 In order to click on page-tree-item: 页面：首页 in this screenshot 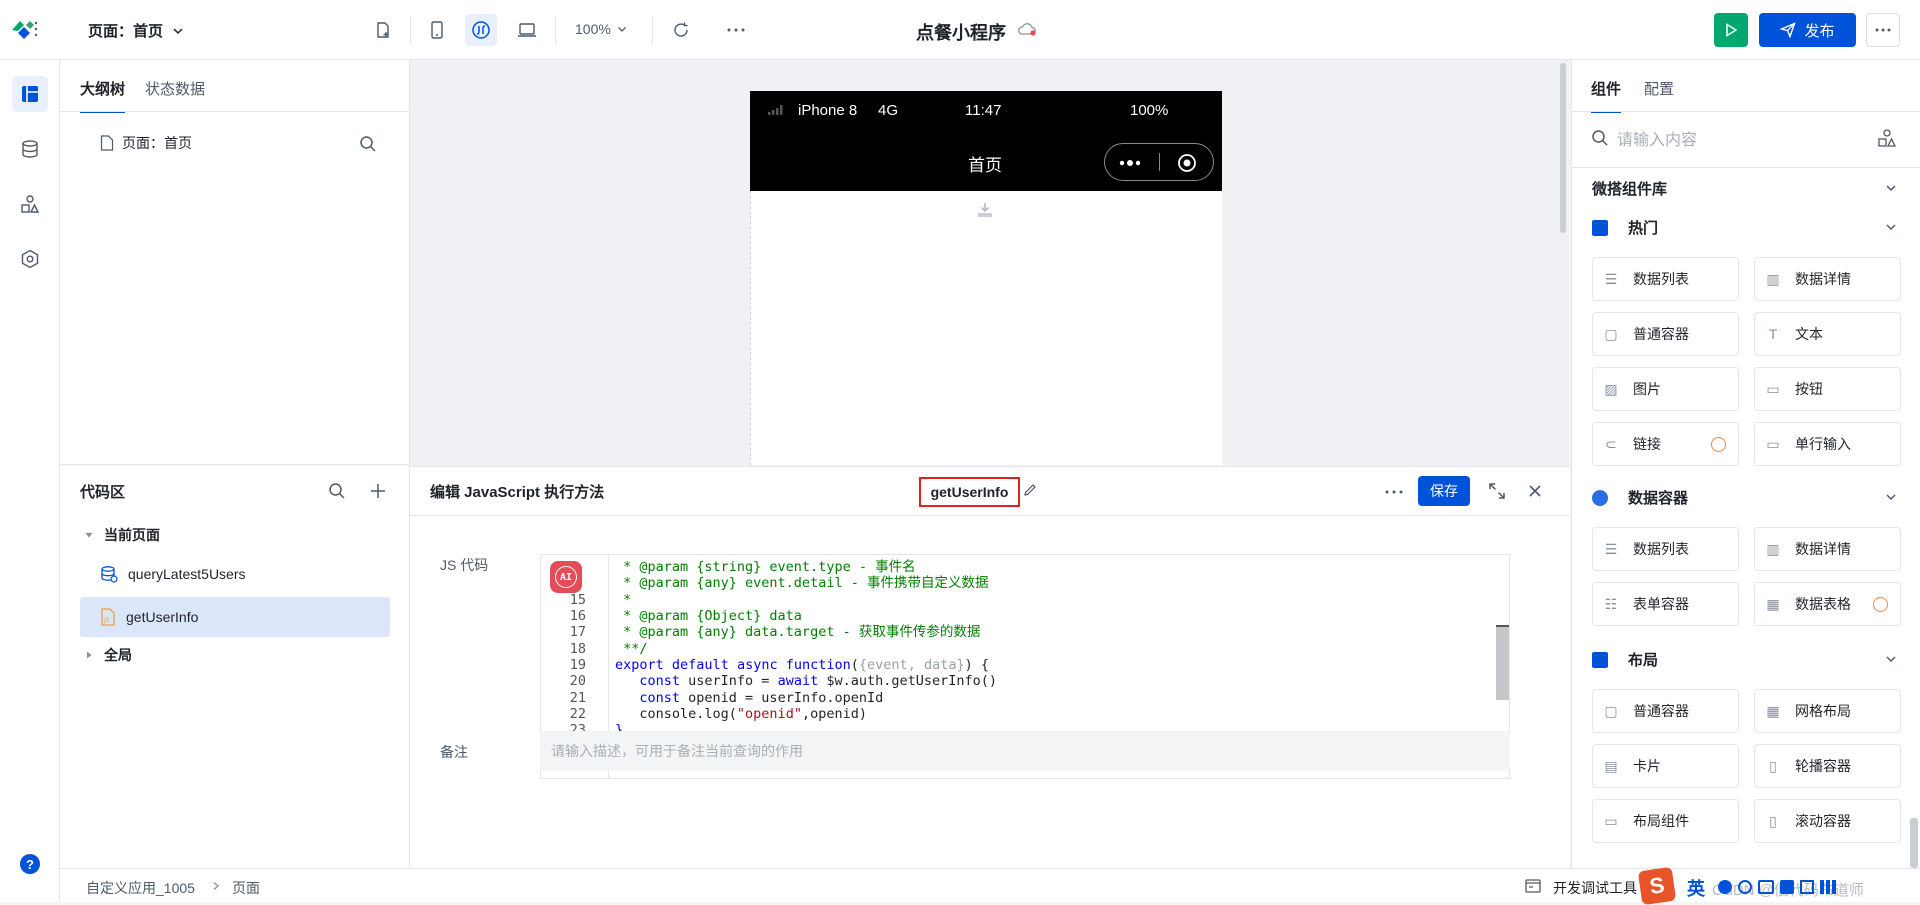, I will do `click(146, 143)`.